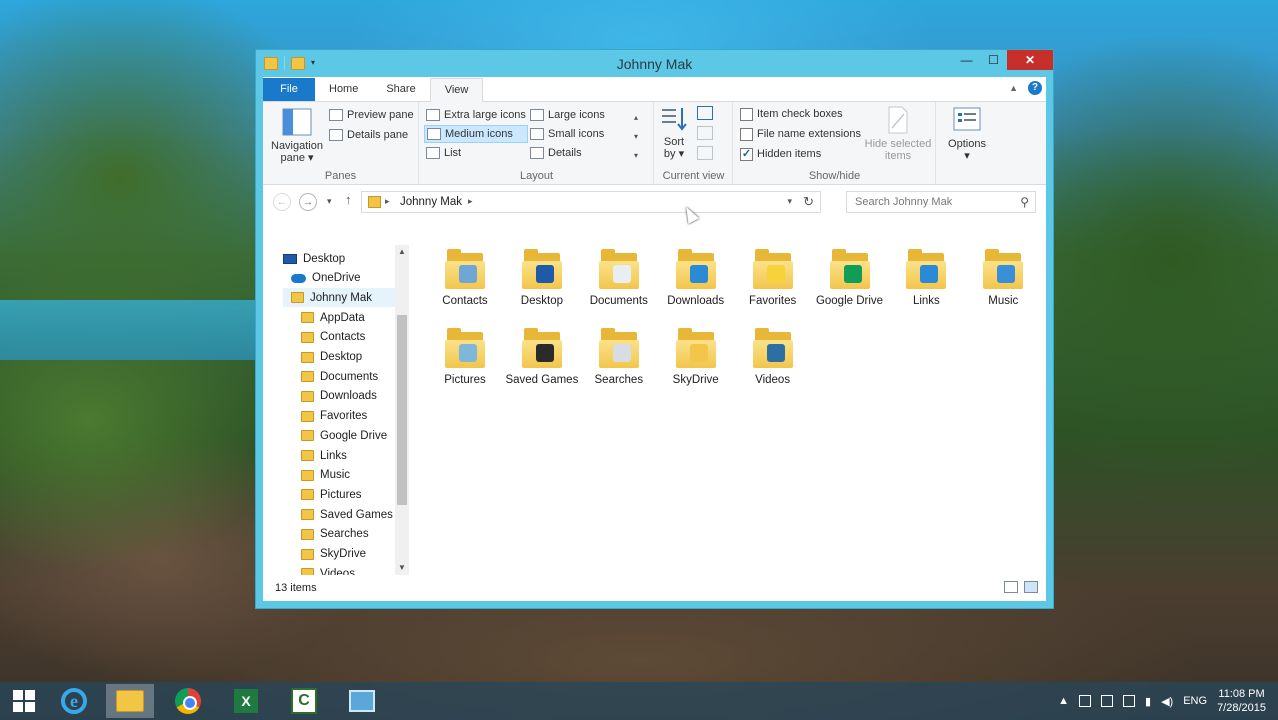  What do you see at coordinates (1167, 701) in the screenshot?
I see `volume-icon: ◀)` at bounding box center [1167, 701].